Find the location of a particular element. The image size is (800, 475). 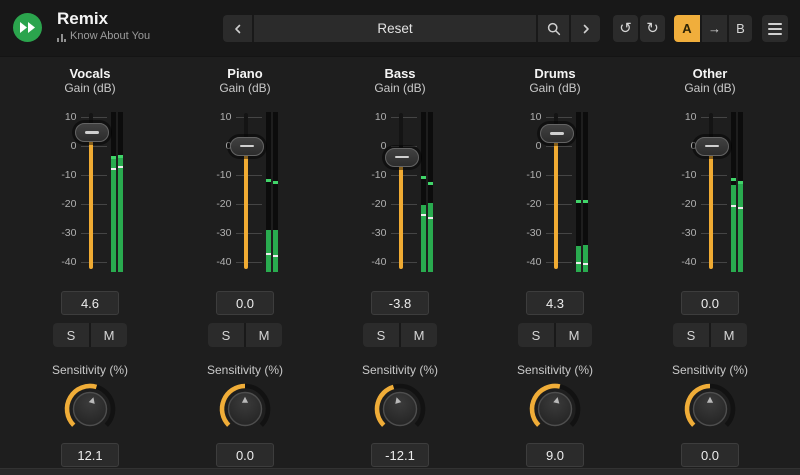

ab-compare-a-button: A is located at coordinates (687, 28).